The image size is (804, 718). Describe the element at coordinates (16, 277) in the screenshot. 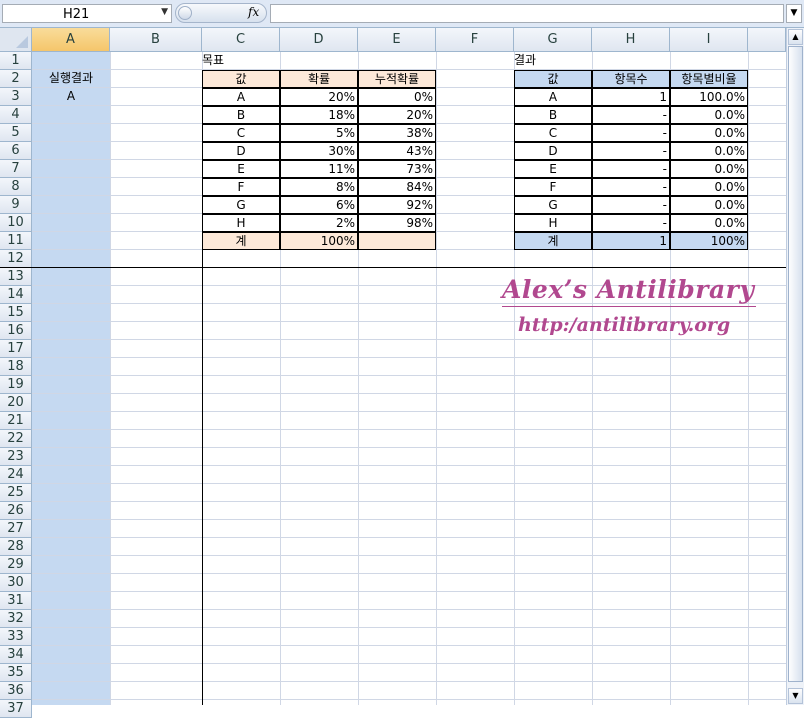

I see `row-header-13: 13` at that location.